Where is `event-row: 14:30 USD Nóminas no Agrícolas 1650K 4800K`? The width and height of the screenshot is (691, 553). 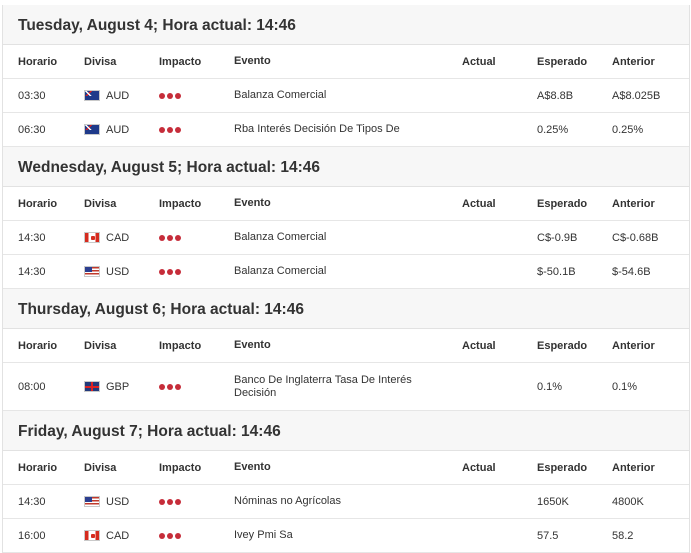
event-row: 14:30 USD Nóminas no Agrícolas 1650K 4800K is located at coordinates (346, 502).